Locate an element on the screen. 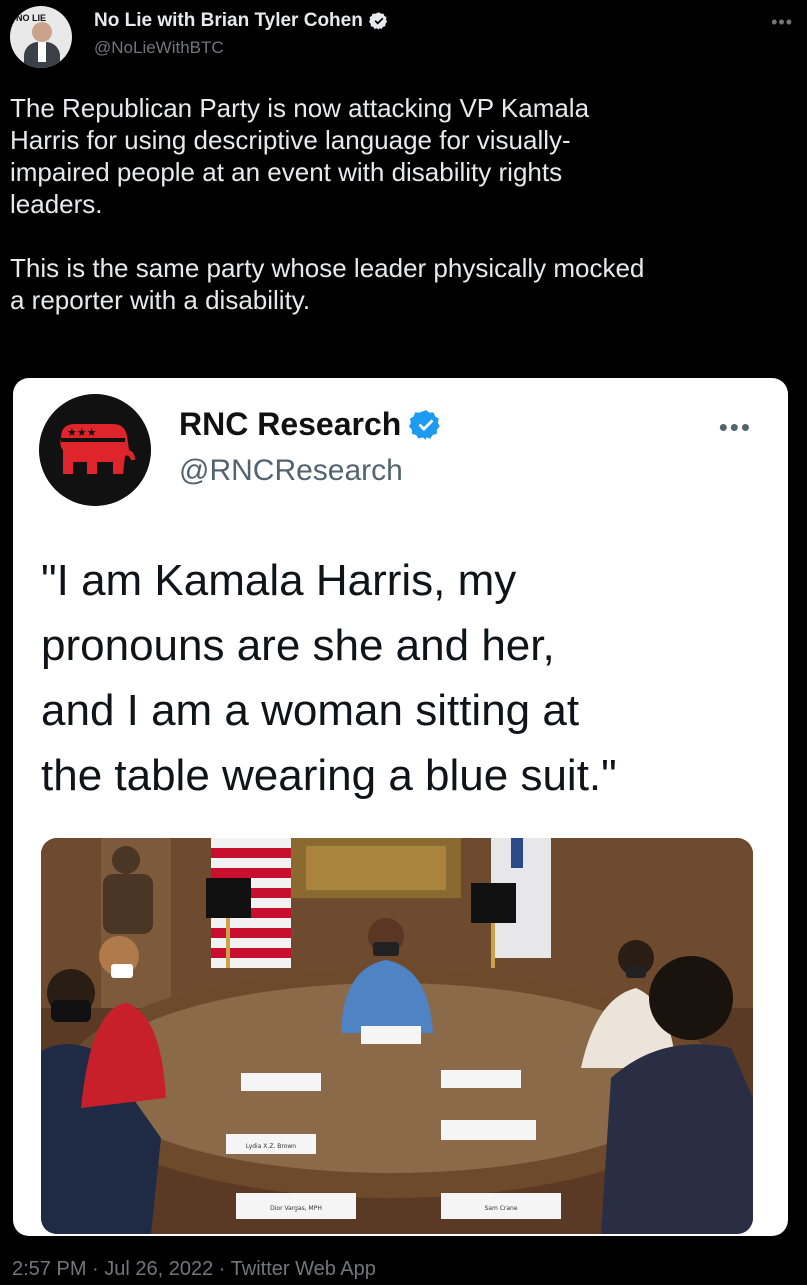 This screenshot has width=807, height=1285. author-avatar: NO LIE is located at coordinates (41, 37).